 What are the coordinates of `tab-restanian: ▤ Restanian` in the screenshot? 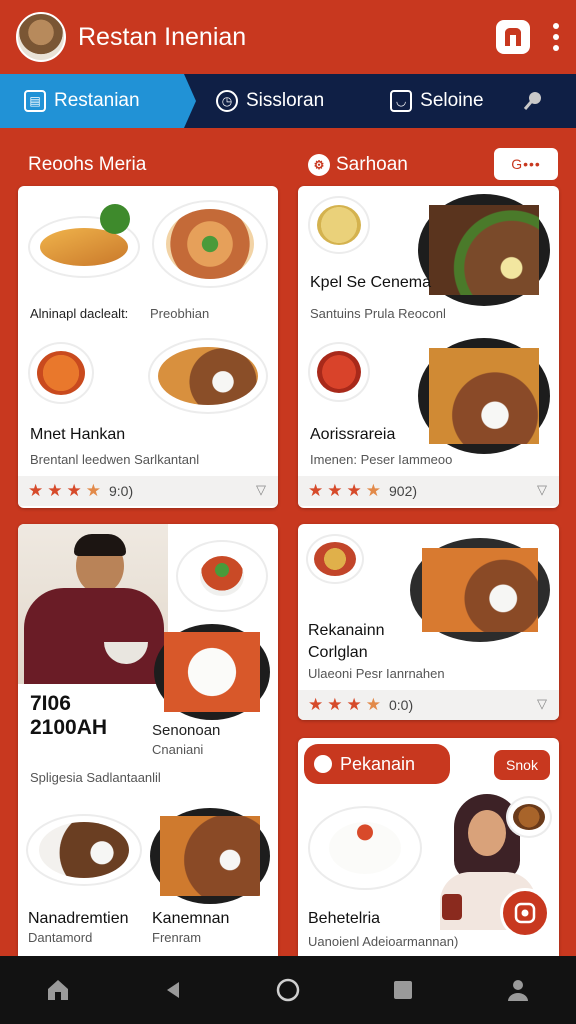 It's located at (98, 101).